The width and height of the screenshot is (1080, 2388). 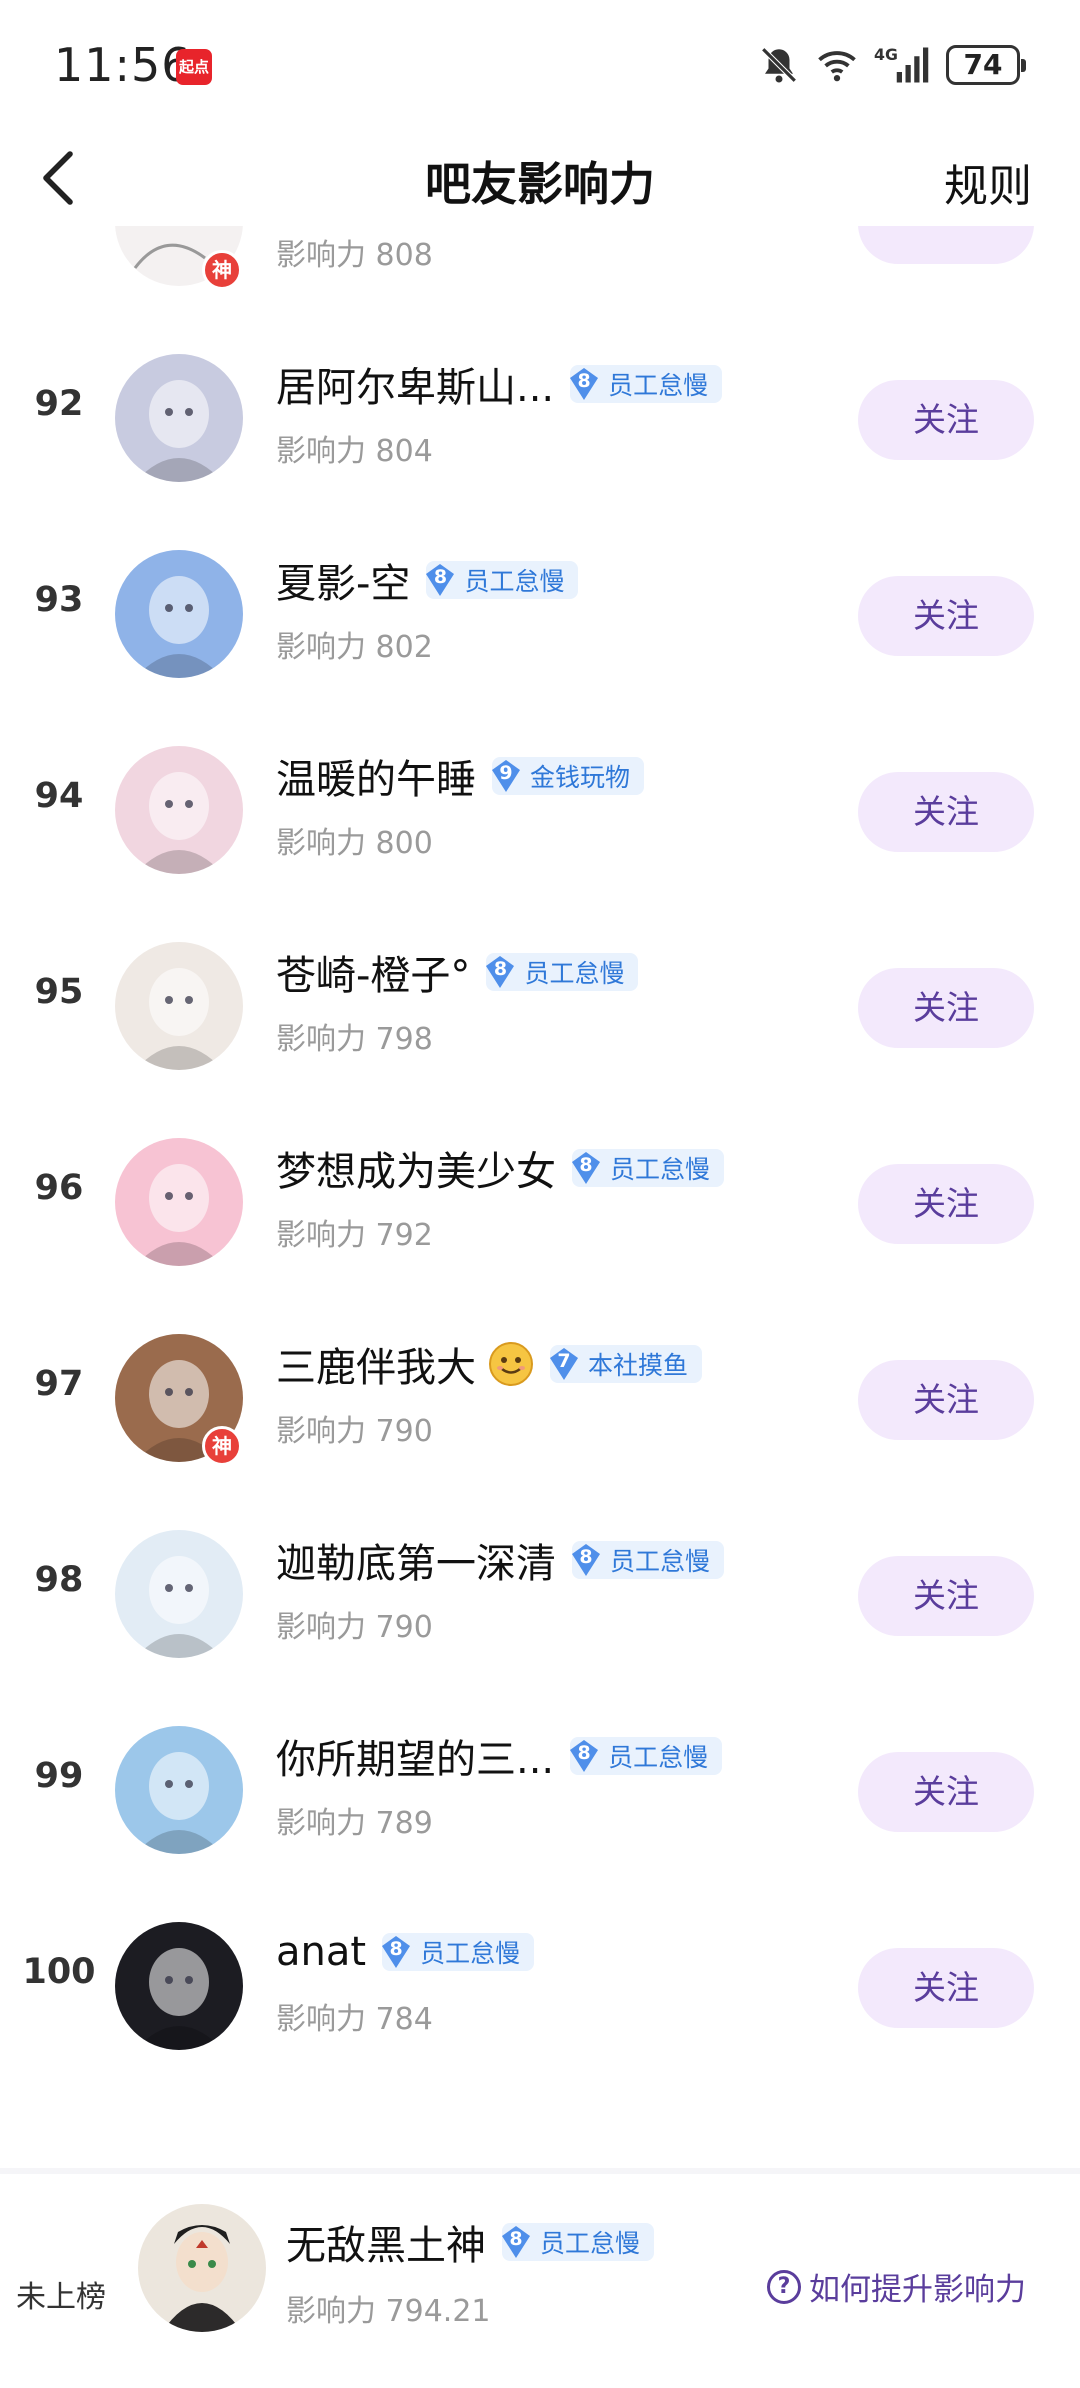 I want to click on influence-value: 影响力 789, so click(x=354, y=1823).